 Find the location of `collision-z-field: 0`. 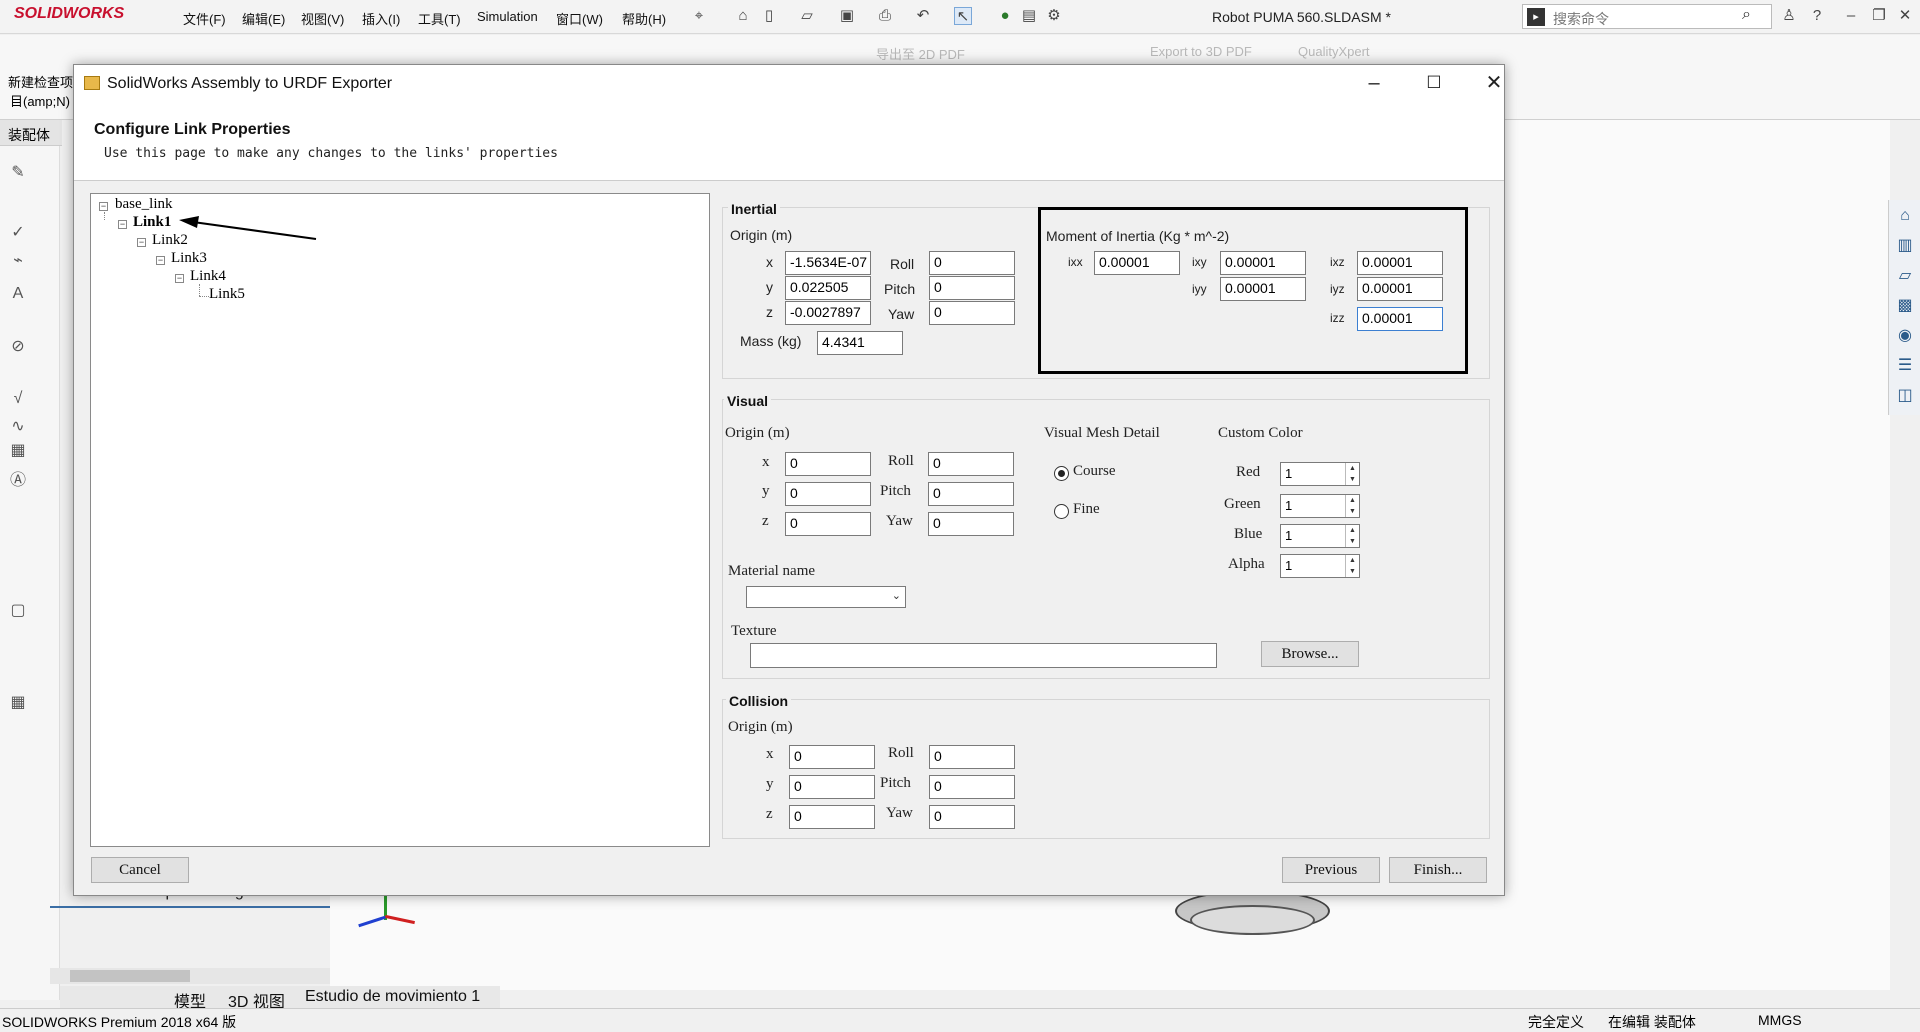

collision-z-field: 0 is located at coordinates (832, 817).